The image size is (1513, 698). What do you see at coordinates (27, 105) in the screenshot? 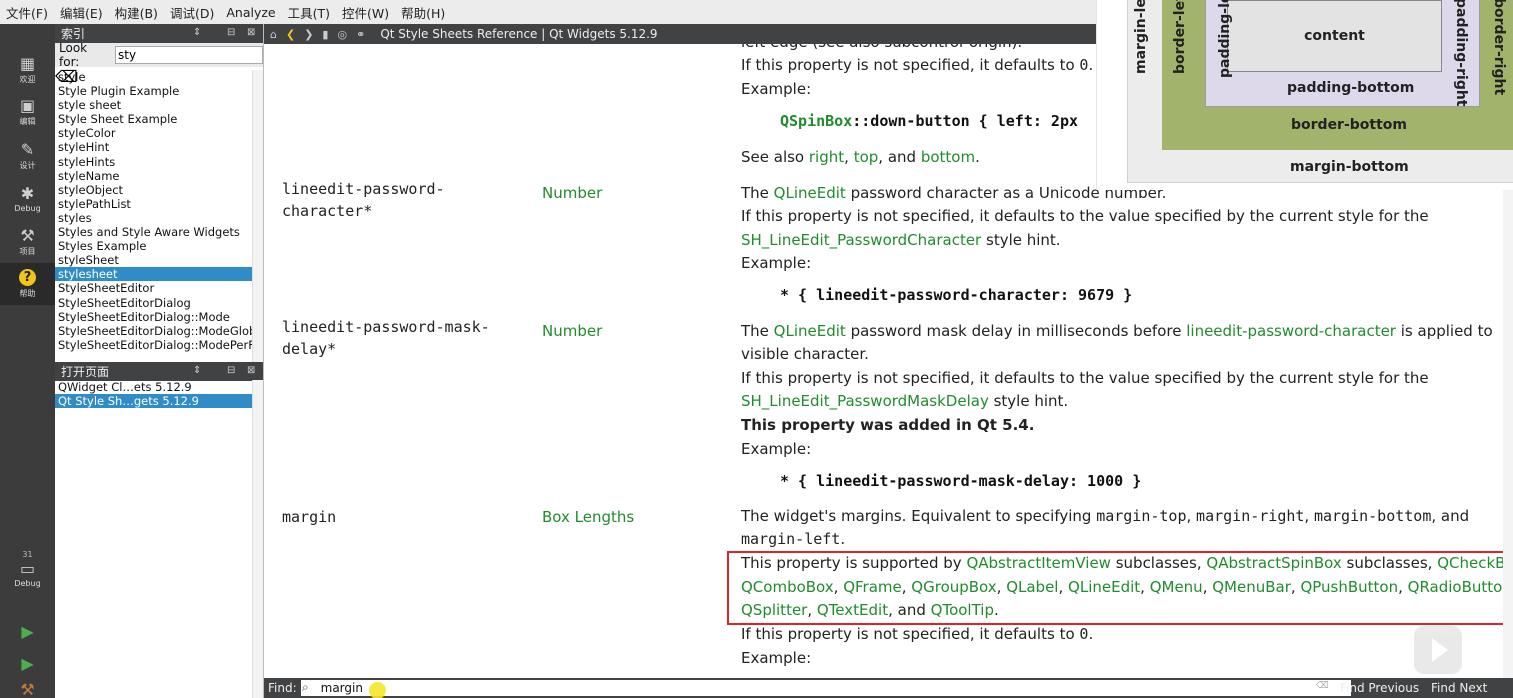
I see `edit-icon: ▣` at bounding box center [27, 105].